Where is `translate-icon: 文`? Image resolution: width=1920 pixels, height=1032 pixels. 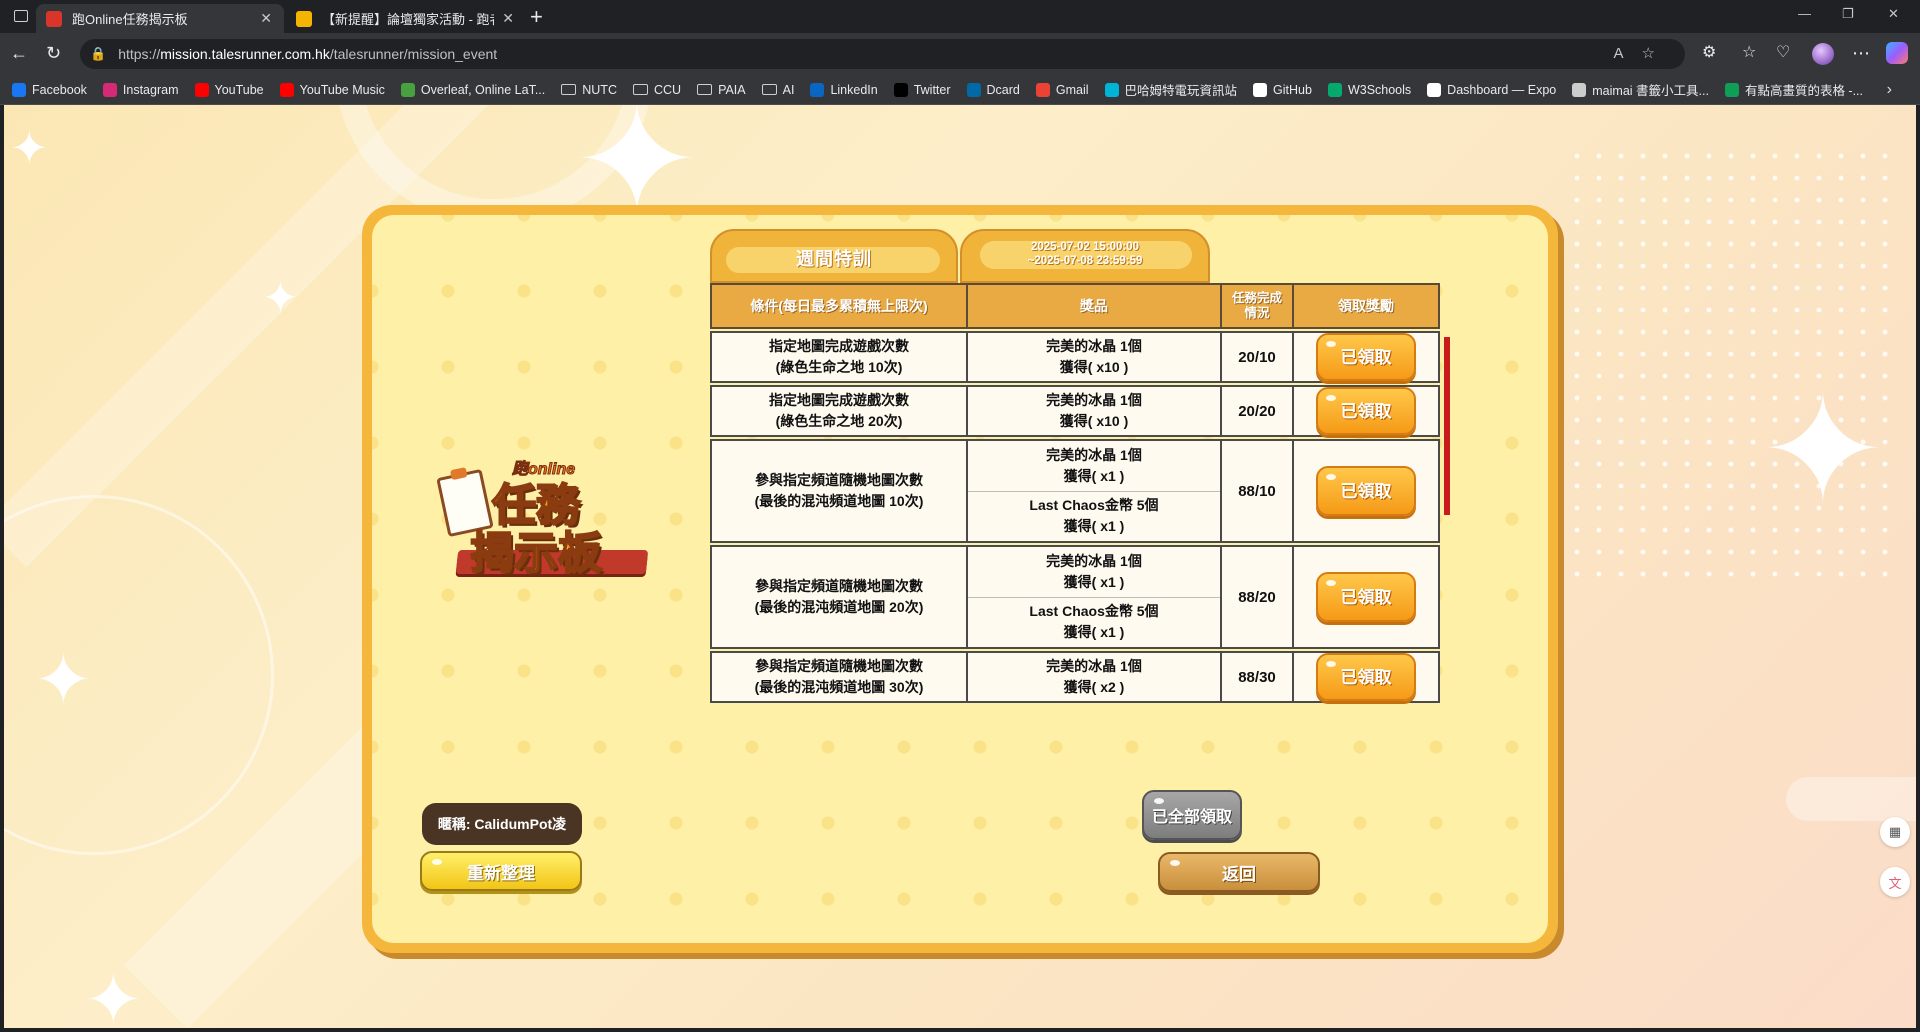
translate-icon: 文 is located at coordinates (1895, 882).